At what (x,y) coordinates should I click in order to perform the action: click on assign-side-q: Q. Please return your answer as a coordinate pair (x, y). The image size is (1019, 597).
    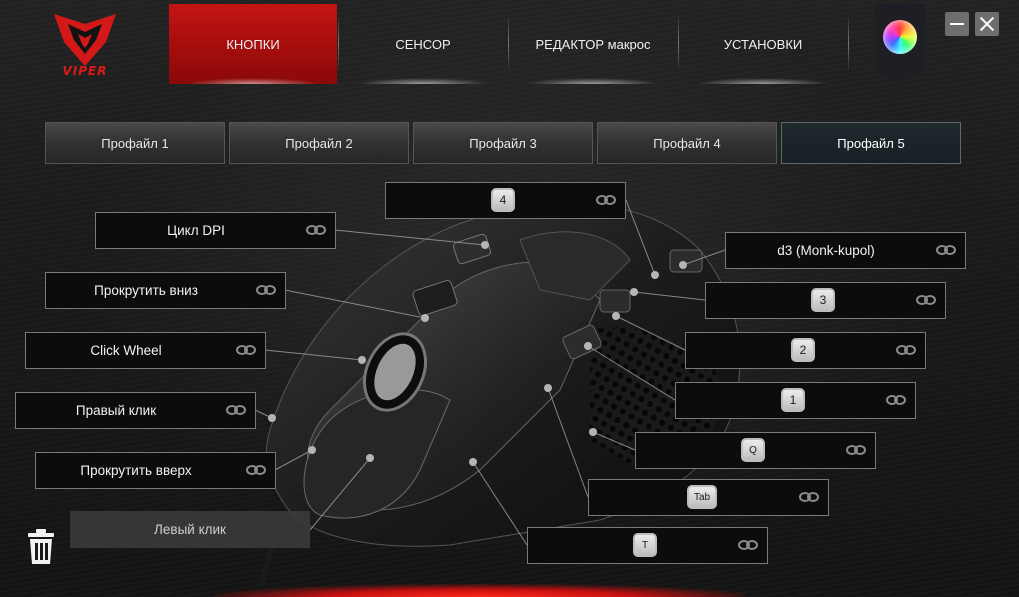
    Looking at the image, I should click on (755, 450).